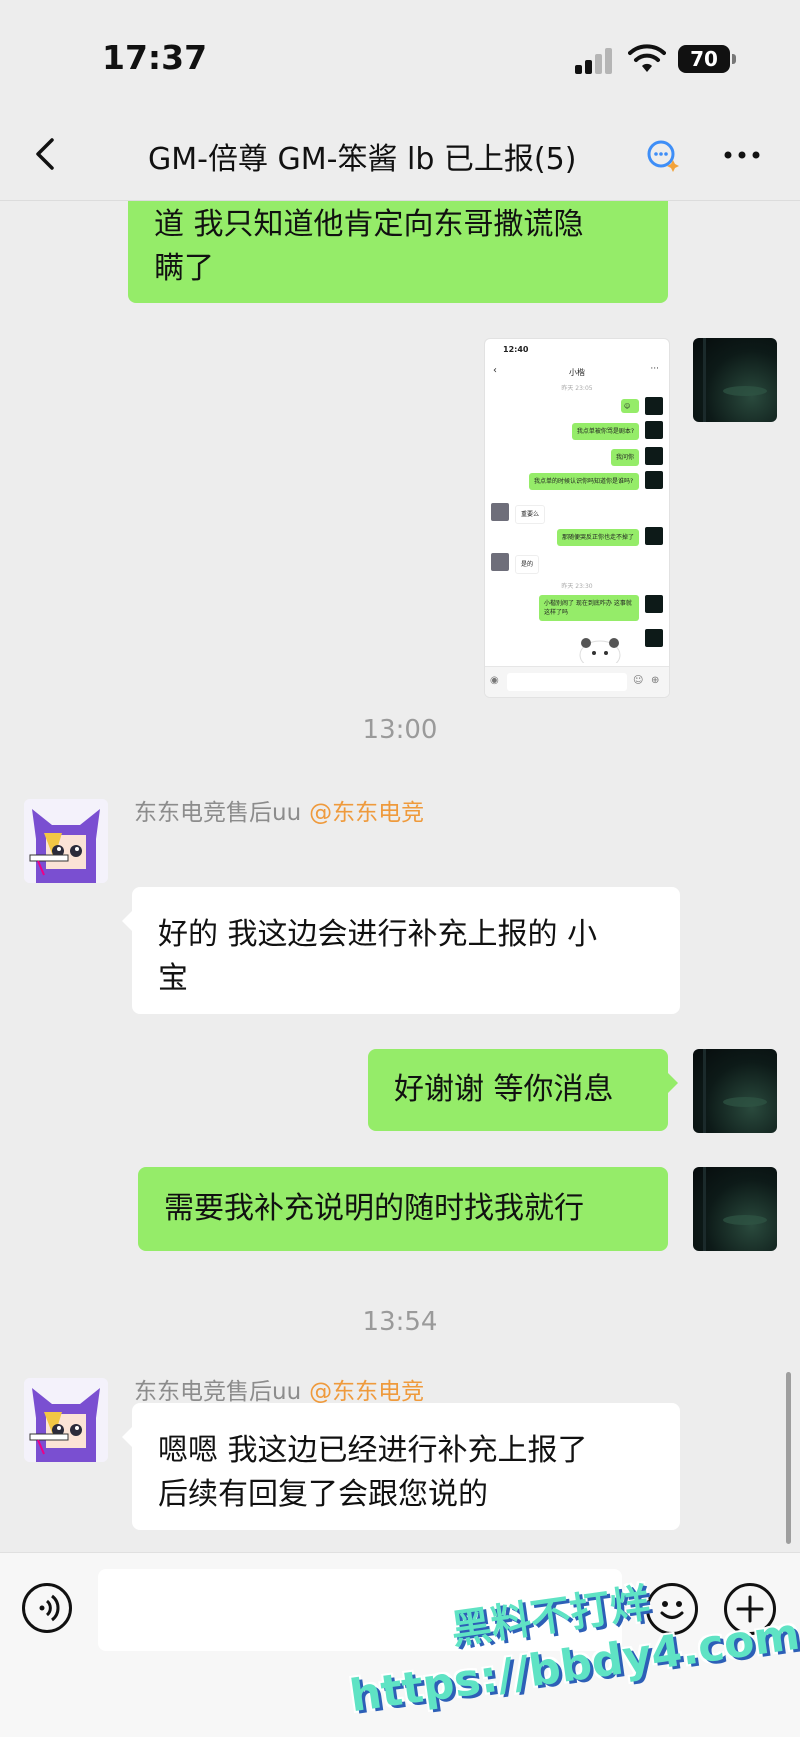 This screenshot has width=800, height=1737. Describe the element at coordinates (49, 1608) in the screenshot. I see `voice-icon` at that location.